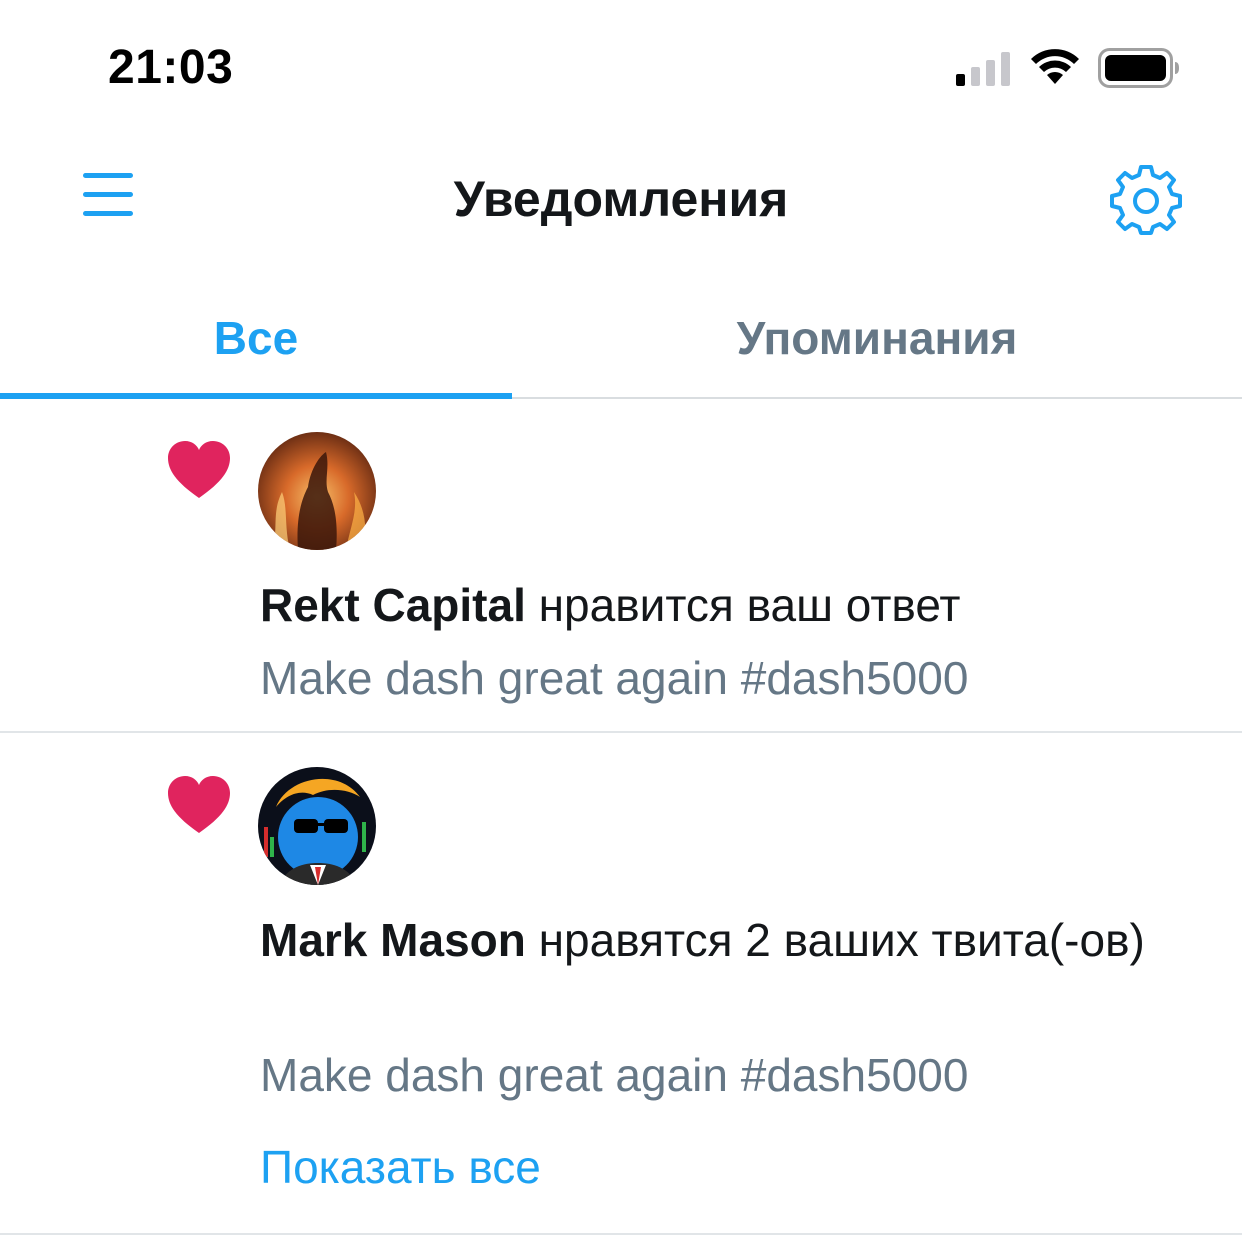 The height and width of the screenshot is (1247, 1242). I want to click on status-time: 21:03, so click(171, 67).